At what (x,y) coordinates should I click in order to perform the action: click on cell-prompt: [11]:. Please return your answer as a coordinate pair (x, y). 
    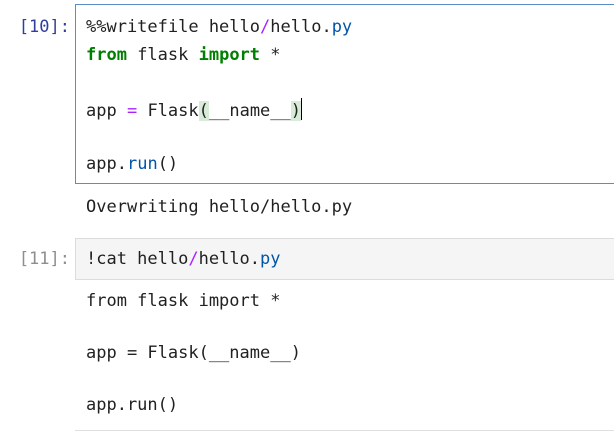
    Looking at the image, I should click on (44, 259).